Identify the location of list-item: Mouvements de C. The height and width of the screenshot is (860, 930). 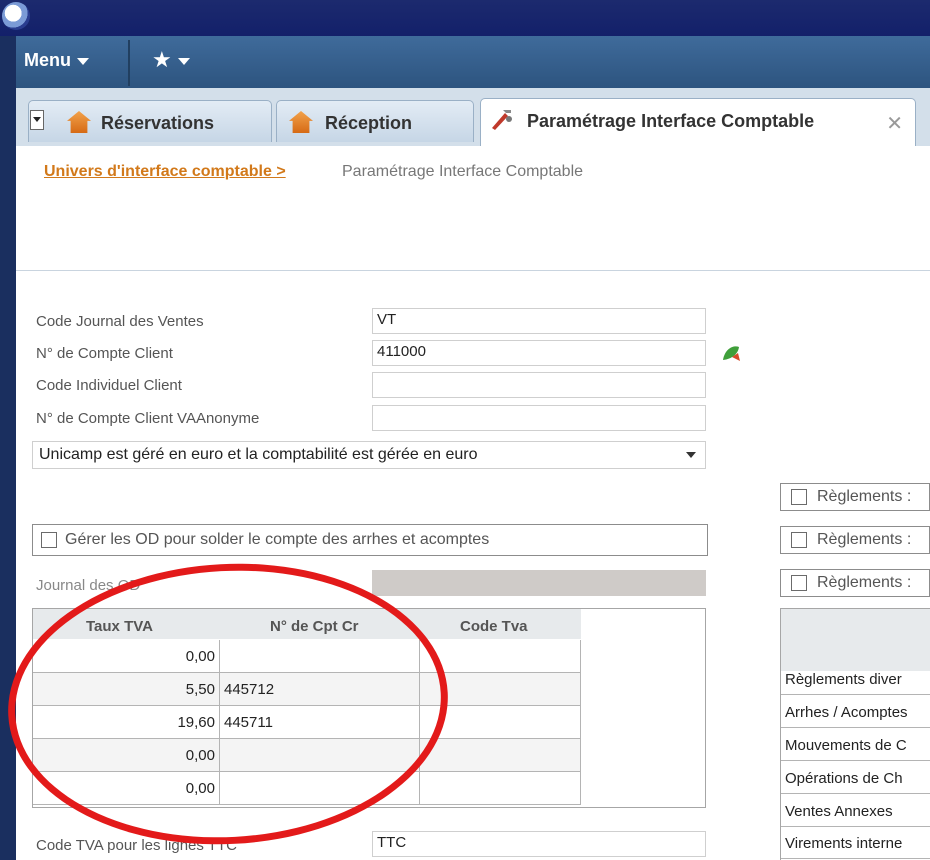
(855, 746).